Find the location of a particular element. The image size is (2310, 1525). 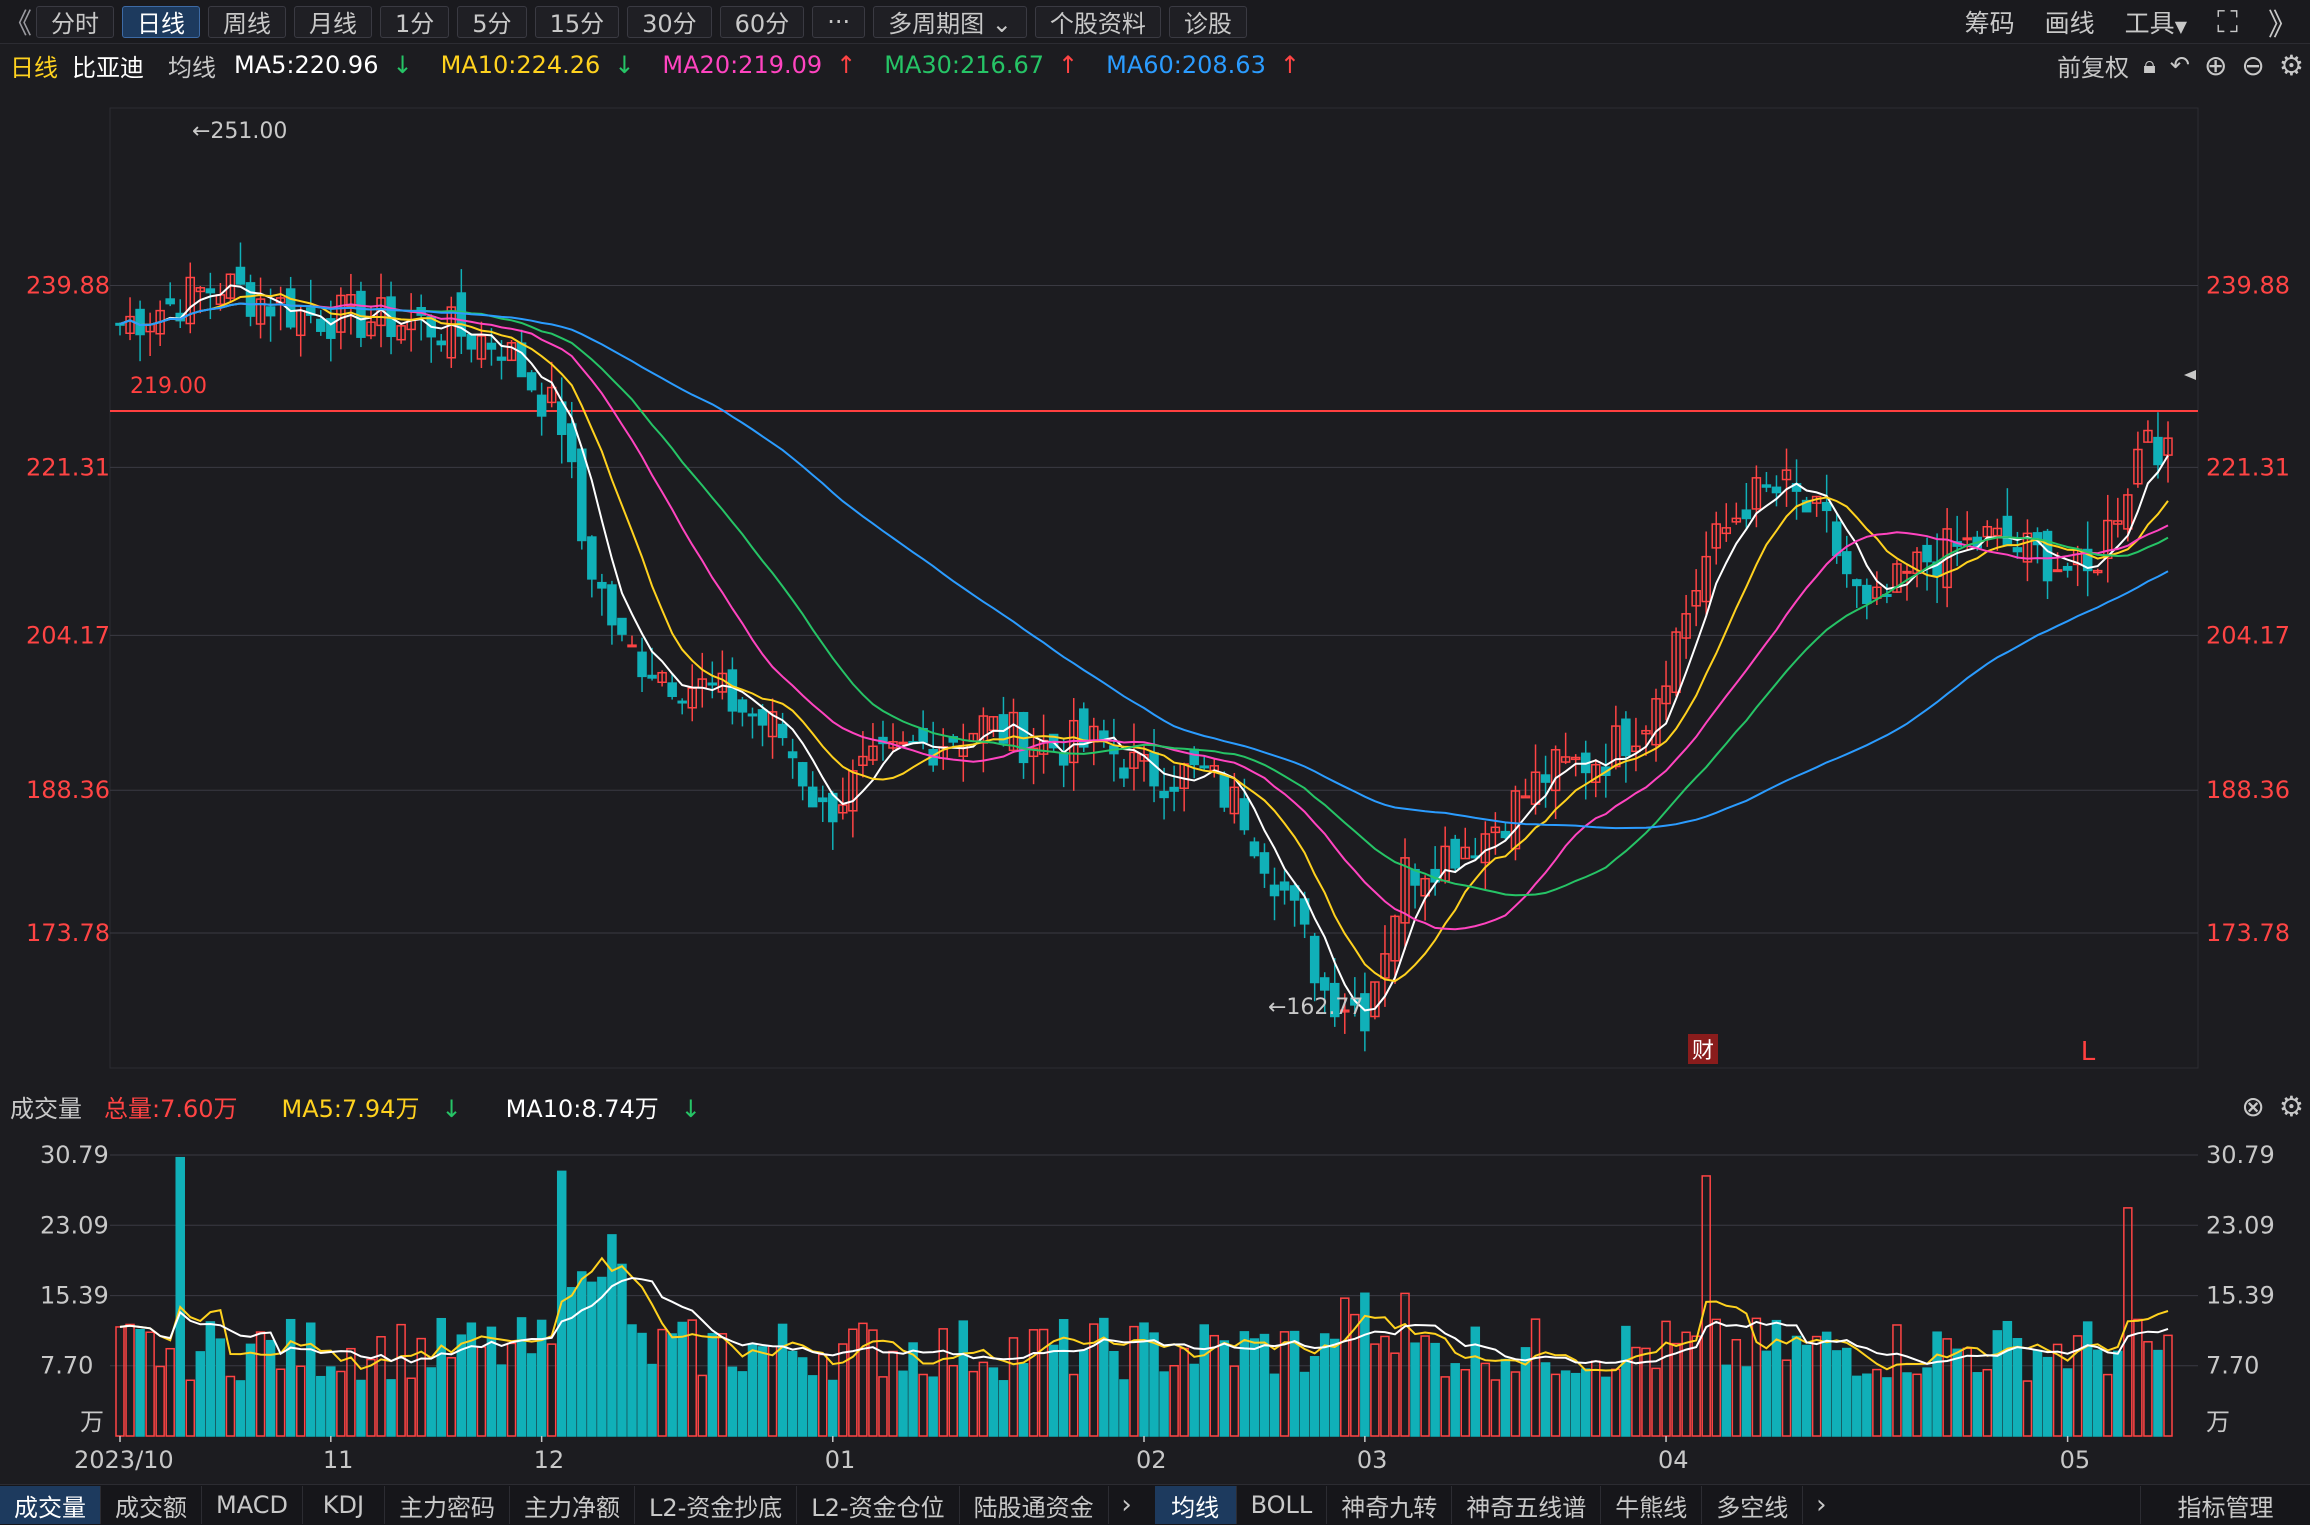

period-button-12: 诊股 is located at coordinates (1207, 21).